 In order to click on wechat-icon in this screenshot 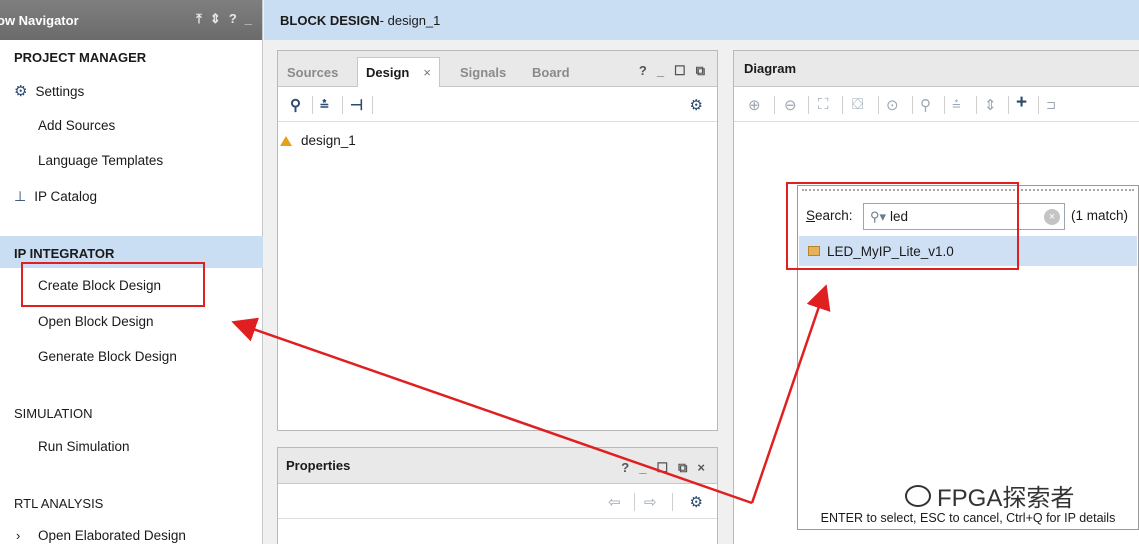, I will do `click(918, 495)`.